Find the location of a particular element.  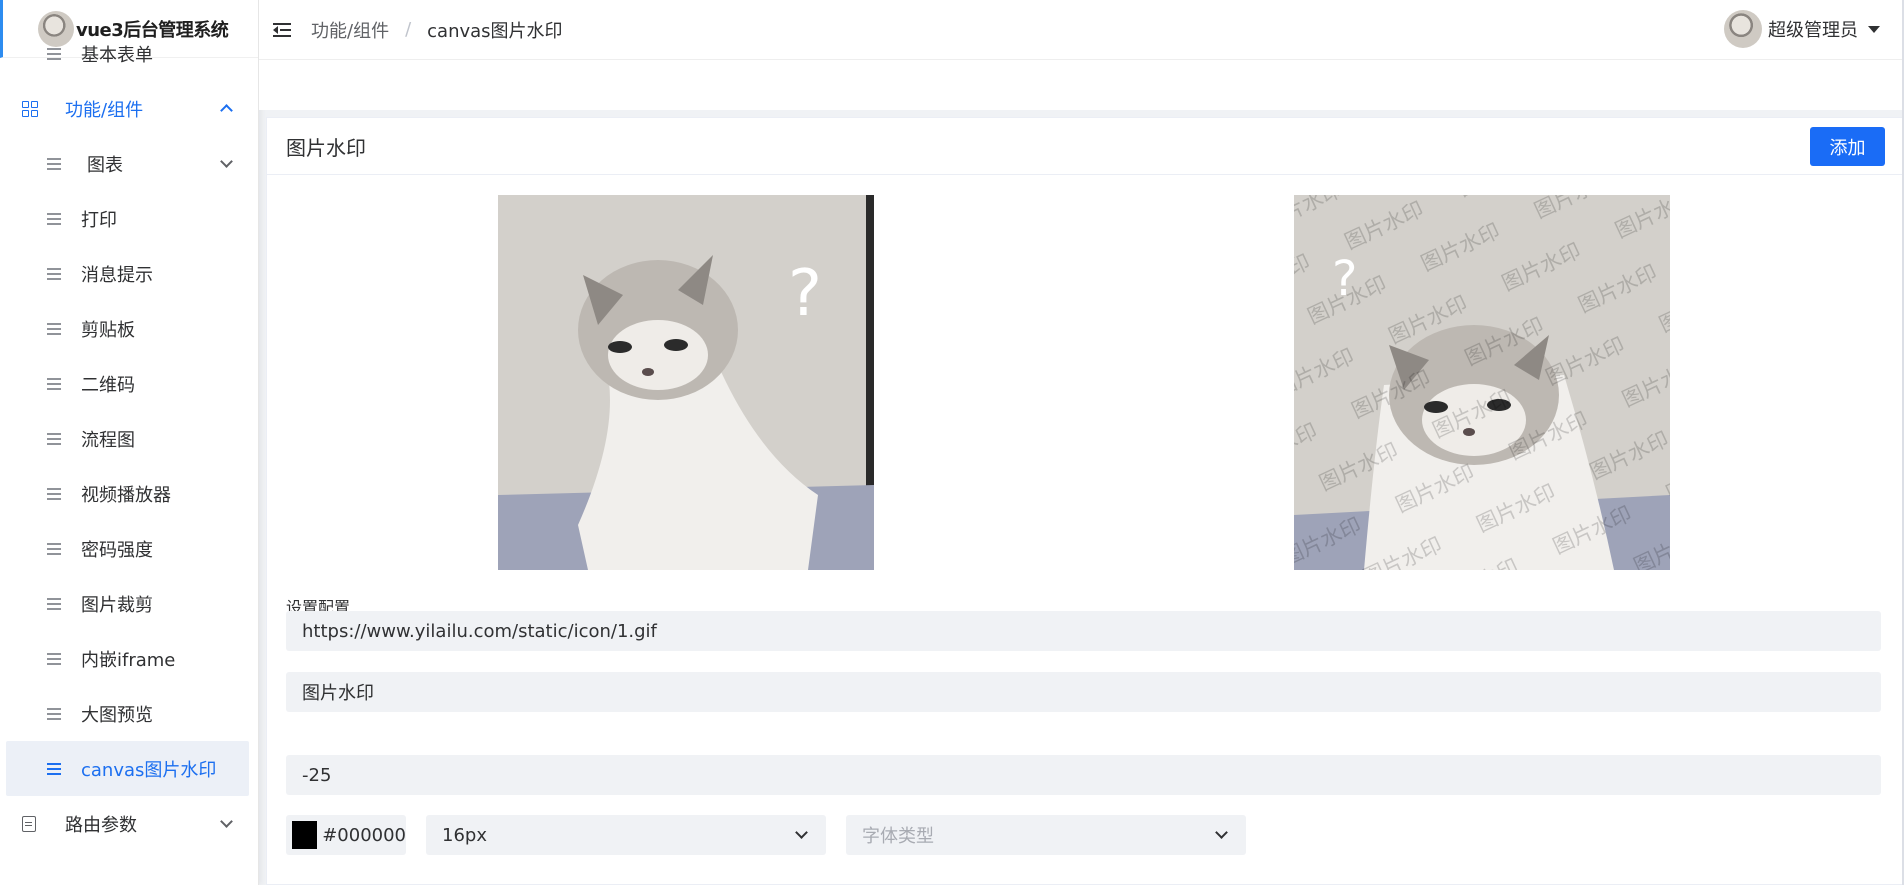

tags-bar is located at coordinates (1081, 85).